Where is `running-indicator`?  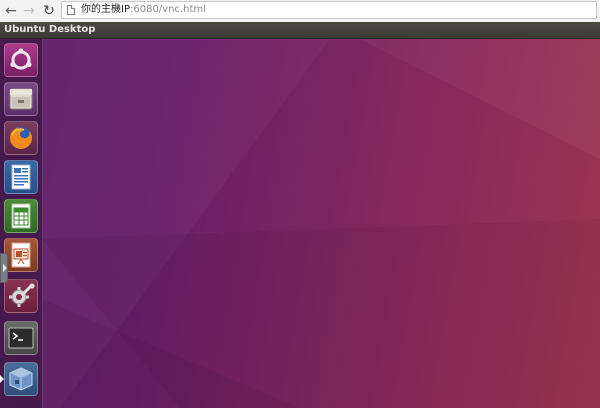
running-indicator is located at coordinates (2, 379).